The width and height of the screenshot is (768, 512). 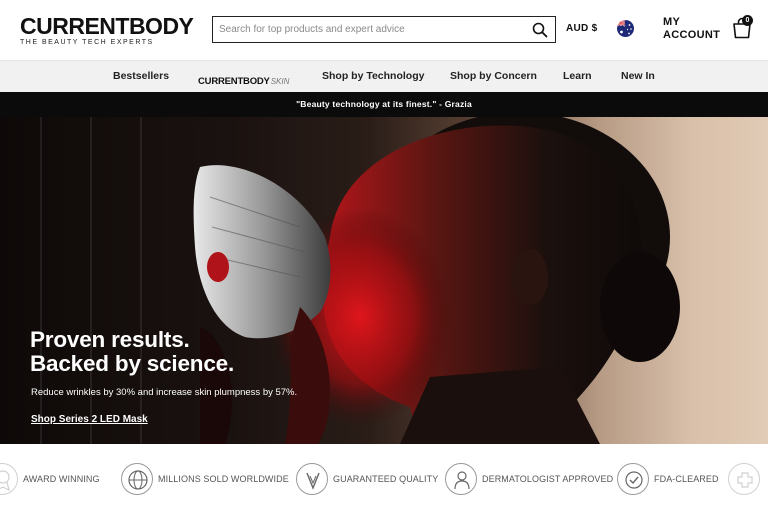 I want to click on trust-item-award-winning: AWARD WINNING, so click(x=50, y=479).